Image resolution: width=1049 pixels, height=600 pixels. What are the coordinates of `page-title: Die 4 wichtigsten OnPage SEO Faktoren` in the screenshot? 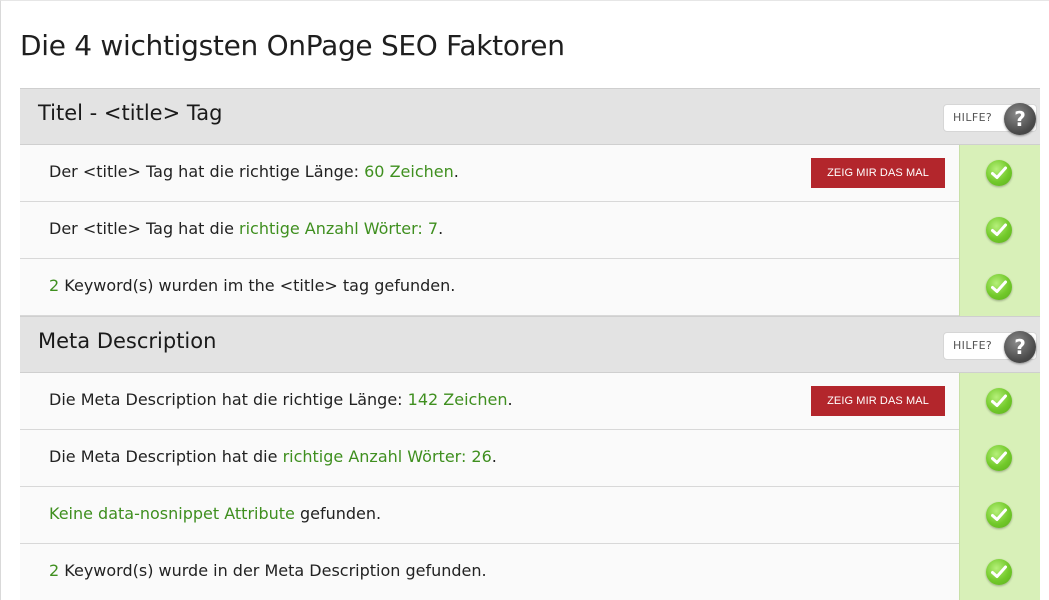 It's located at (292, 45).